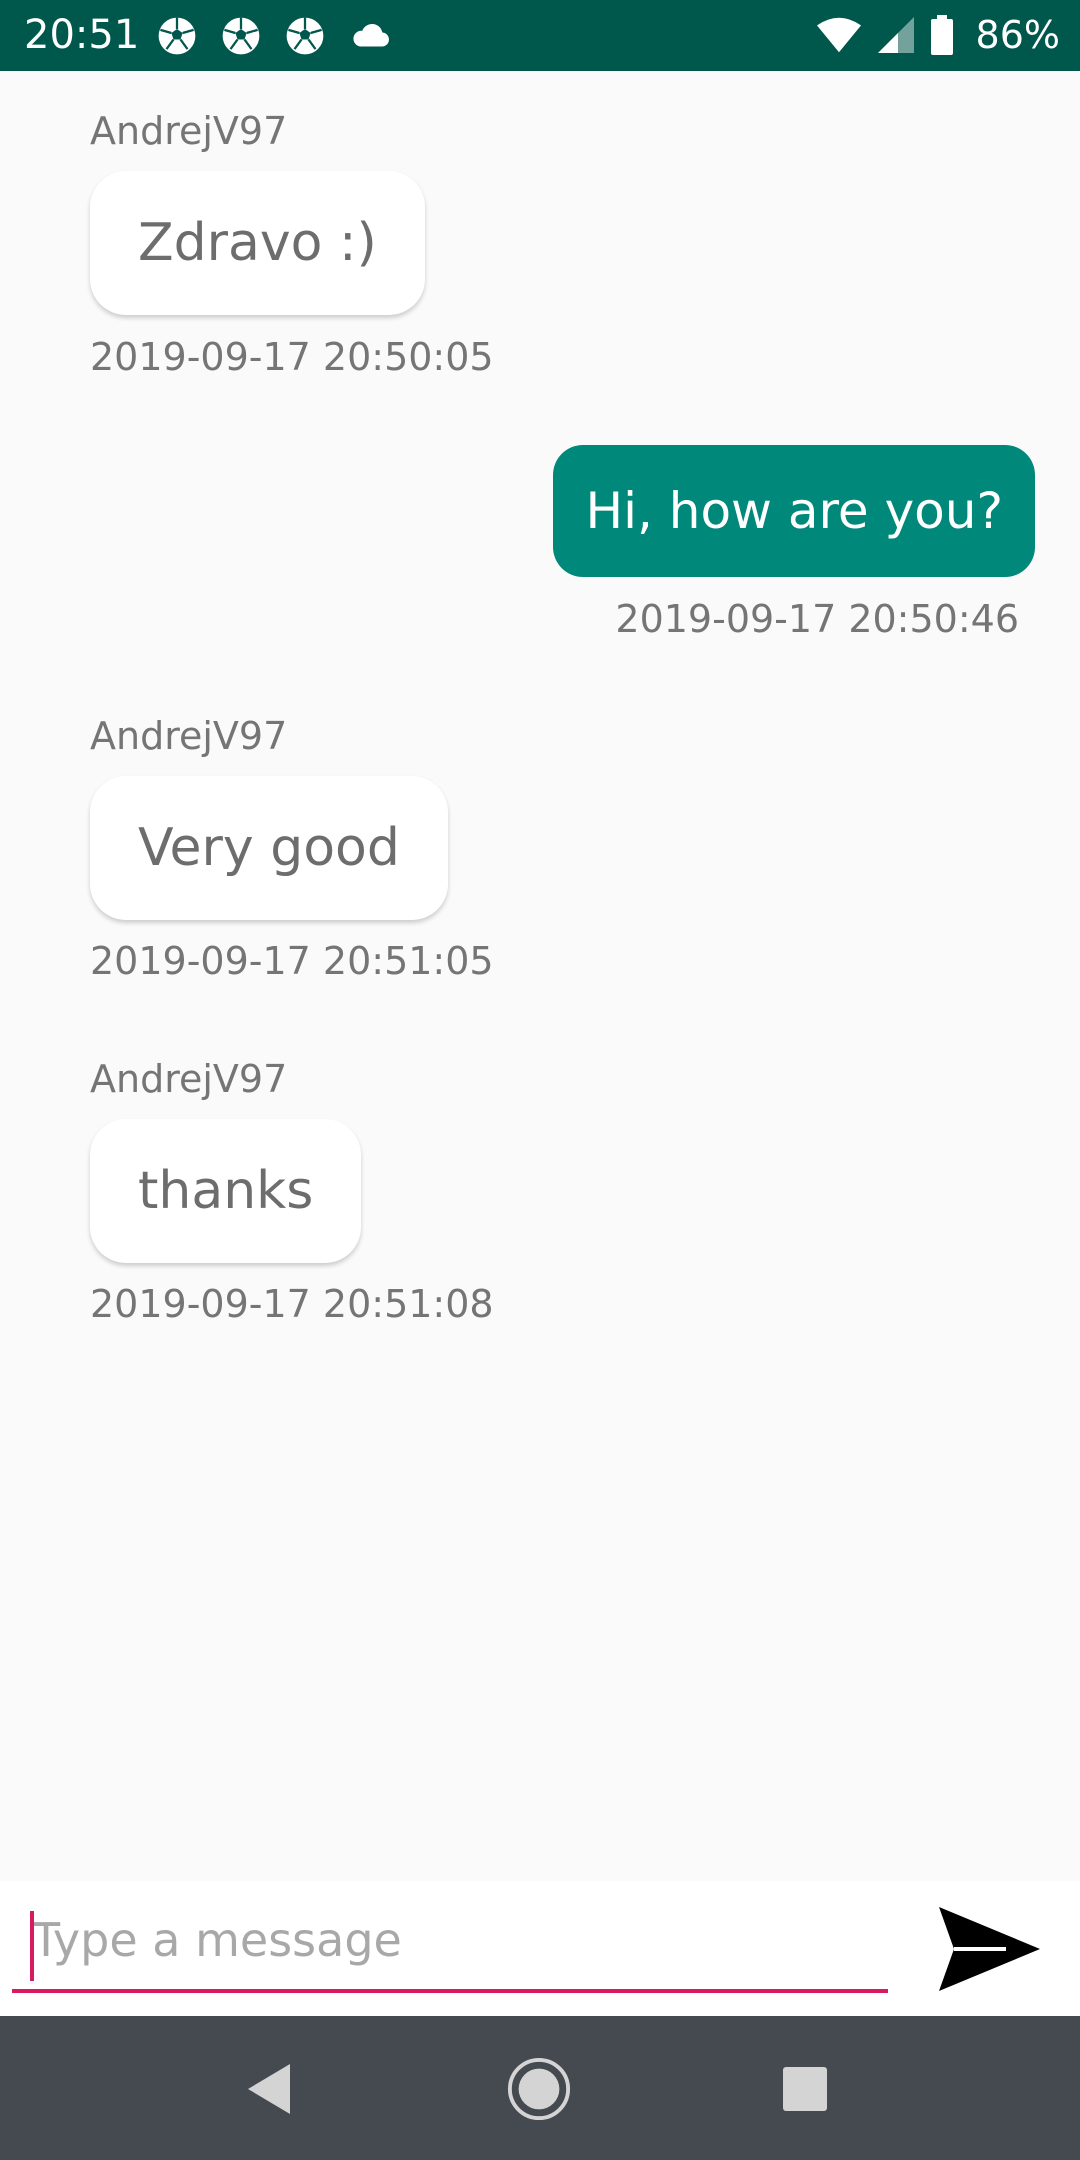  I want to click on wifi-icon, so click(838, 35).